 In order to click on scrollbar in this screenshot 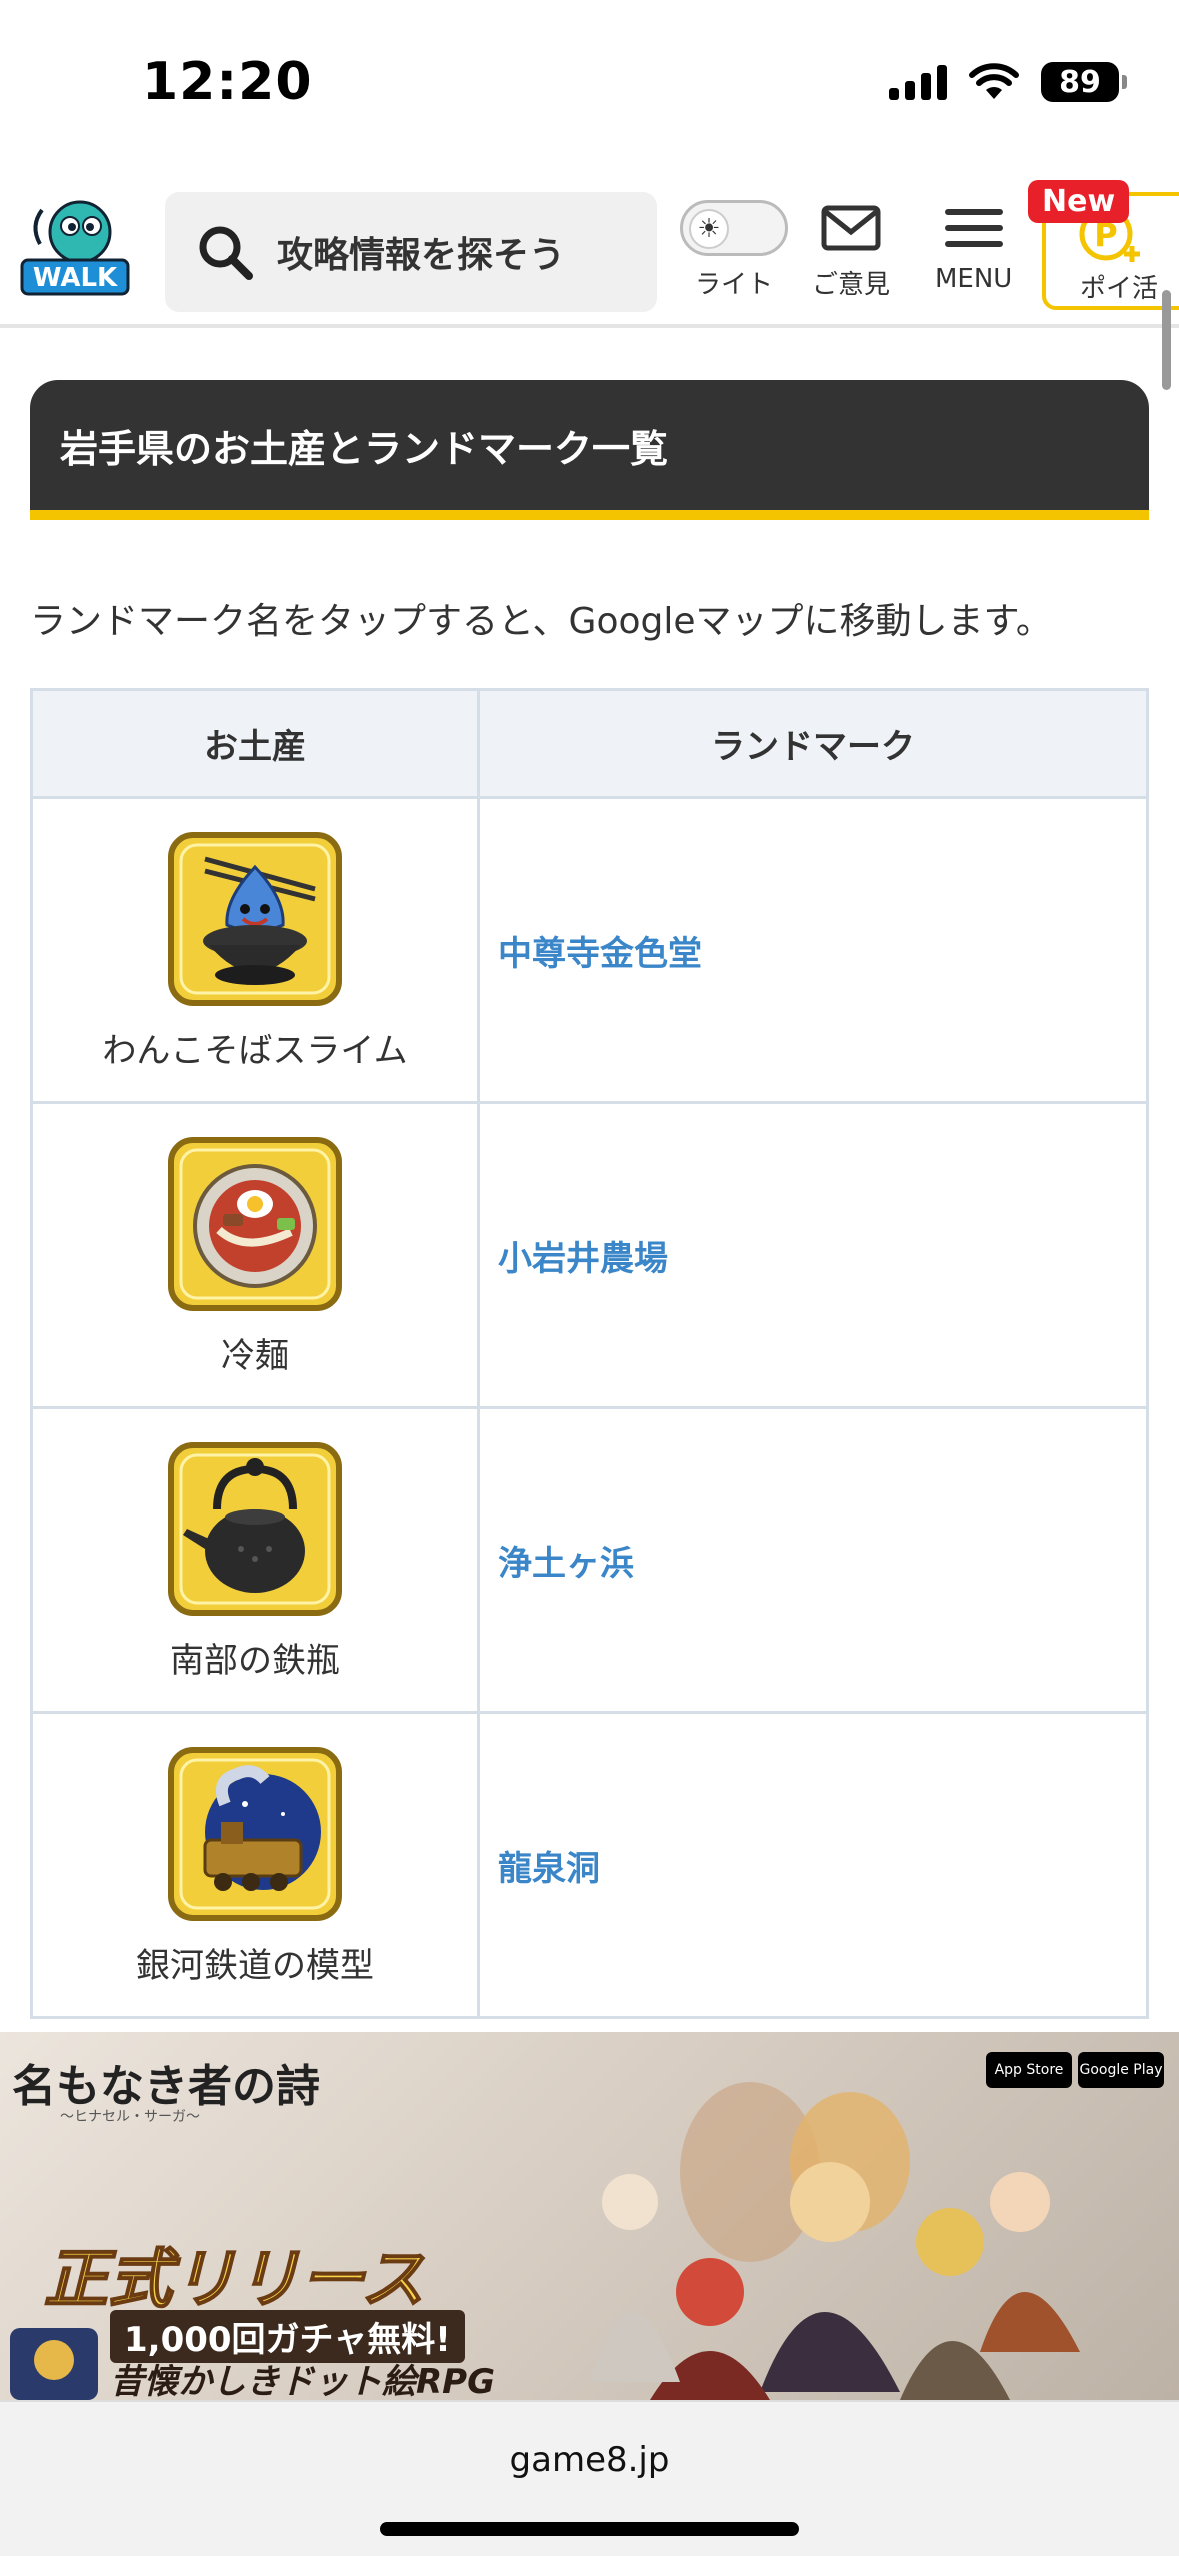, I will do `click(1166, 340)`.